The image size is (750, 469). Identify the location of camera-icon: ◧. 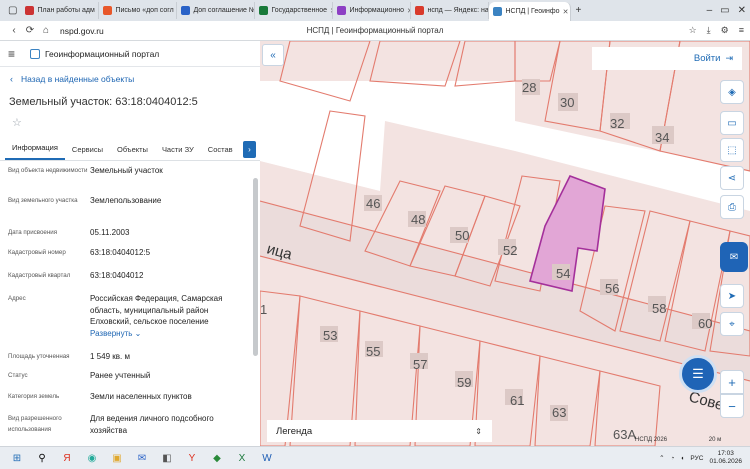
(167, 458).